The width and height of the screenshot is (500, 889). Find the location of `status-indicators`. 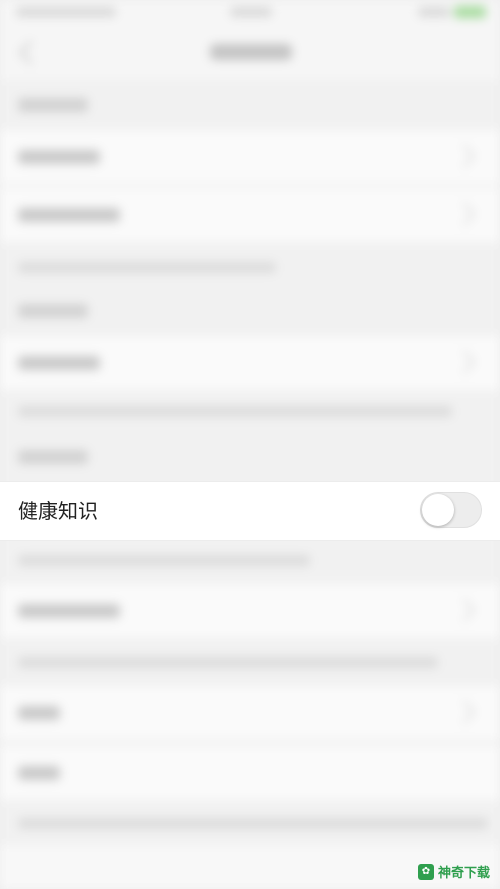

status-indicators is located at coordinates (434, 12).